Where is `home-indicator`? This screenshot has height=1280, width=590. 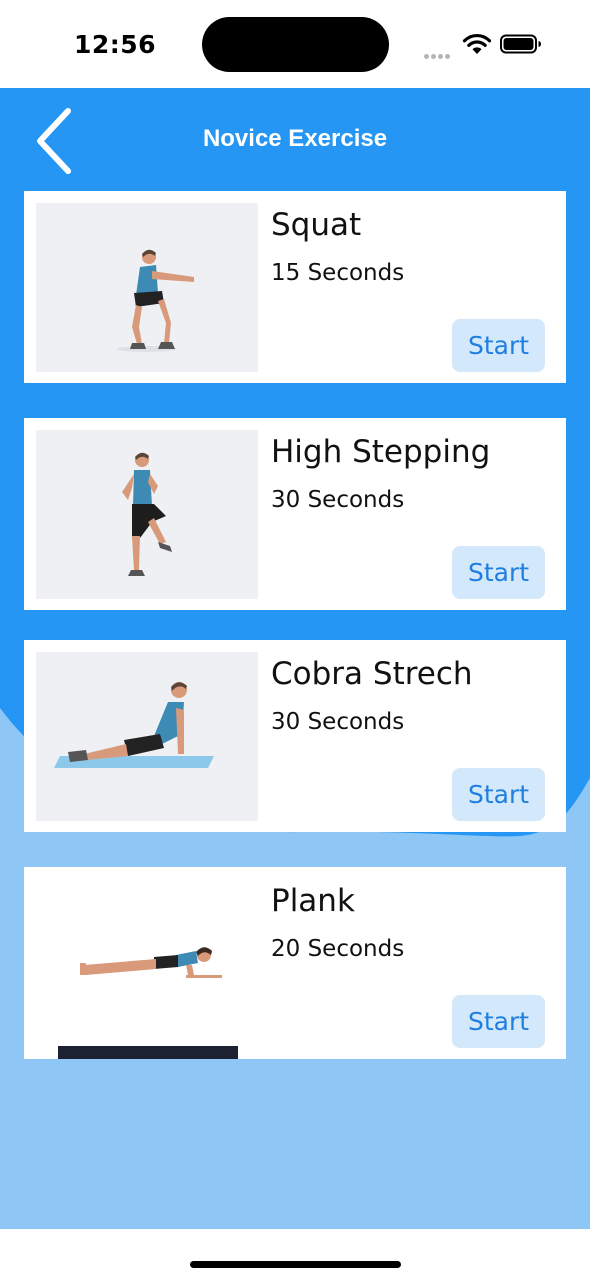 home-indicator is located at coordinates (295, 1264).